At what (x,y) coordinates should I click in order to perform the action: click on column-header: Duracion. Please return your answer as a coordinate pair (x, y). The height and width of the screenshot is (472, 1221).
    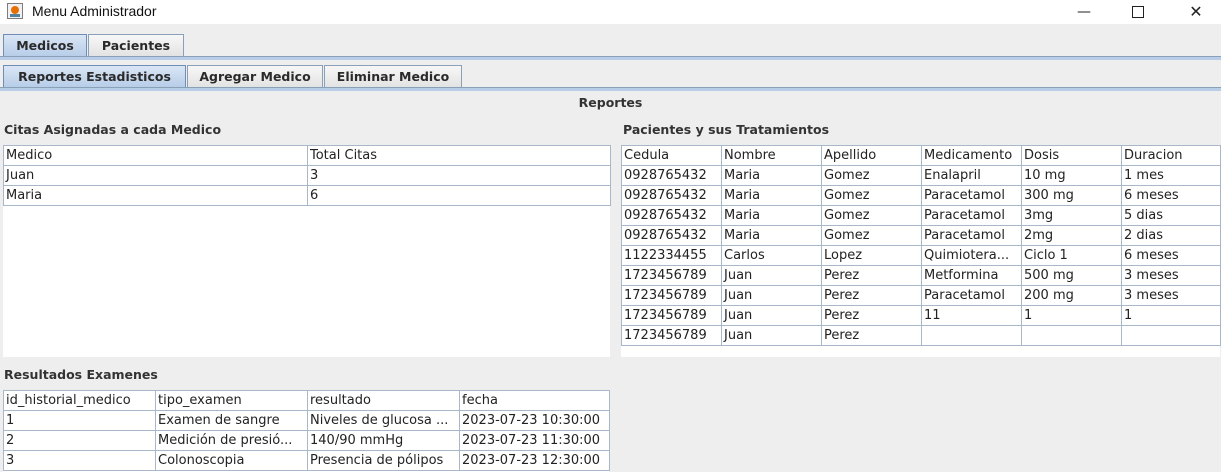
    Looking at the image, I should click on (1171, 155).